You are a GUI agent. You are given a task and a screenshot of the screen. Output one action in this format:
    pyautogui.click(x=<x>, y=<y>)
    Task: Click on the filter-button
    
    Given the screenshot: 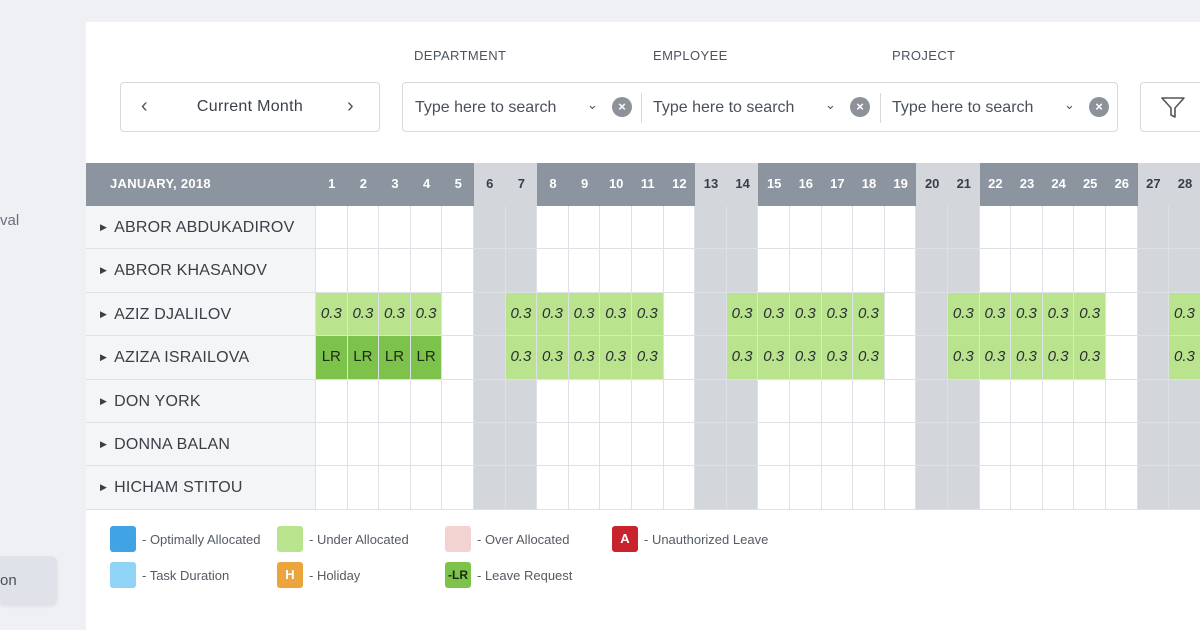 What is the action you would take?
    pyautogui.click(x=1170, y=107)
    